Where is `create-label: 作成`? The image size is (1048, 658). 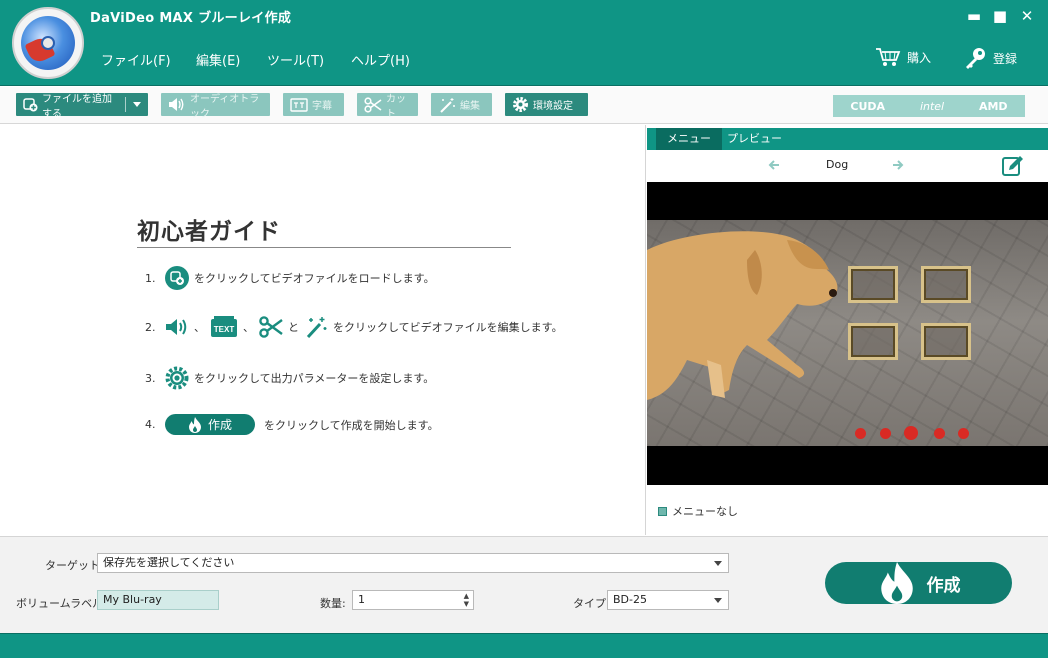 create-label: 作成 is located at coordinates (943, 585).